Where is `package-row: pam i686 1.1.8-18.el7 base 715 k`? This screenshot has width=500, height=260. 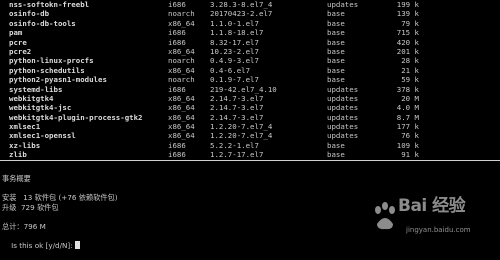 package-row: pam i686 1.1.8-18.el7 base 715 k is located at coordinates (219, 32).